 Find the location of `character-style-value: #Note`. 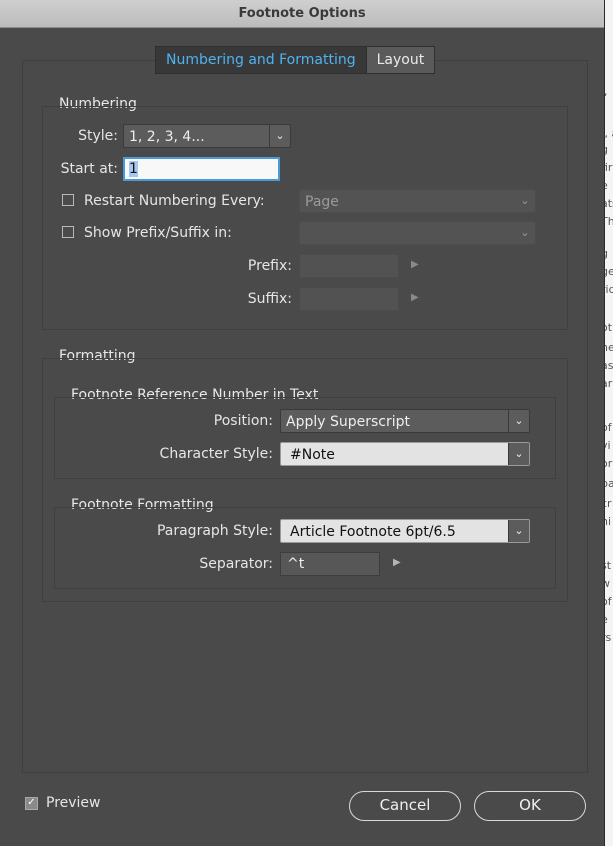

character-style-value: #Note is located at coordinates (312, 455).